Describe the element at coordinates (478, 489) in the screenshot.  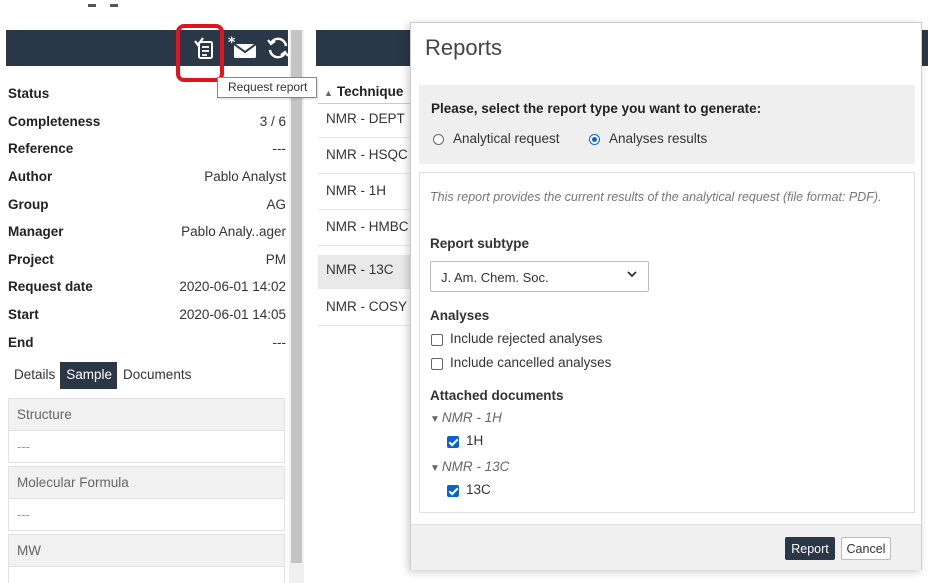
I see `checkbox-label: 13C` at that location.